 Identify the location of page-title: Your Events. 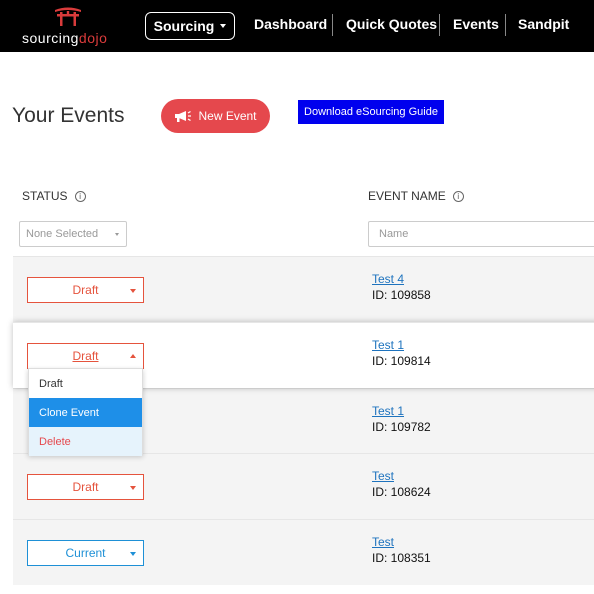
(68, 115).